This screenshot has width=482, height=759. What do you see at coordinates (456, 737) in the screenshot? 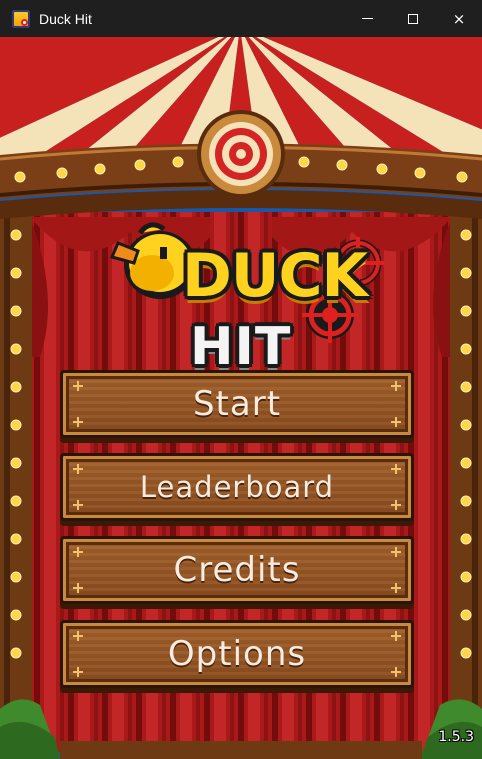
I see `version-label: 1.5.3` at bounding box center [456, 737].